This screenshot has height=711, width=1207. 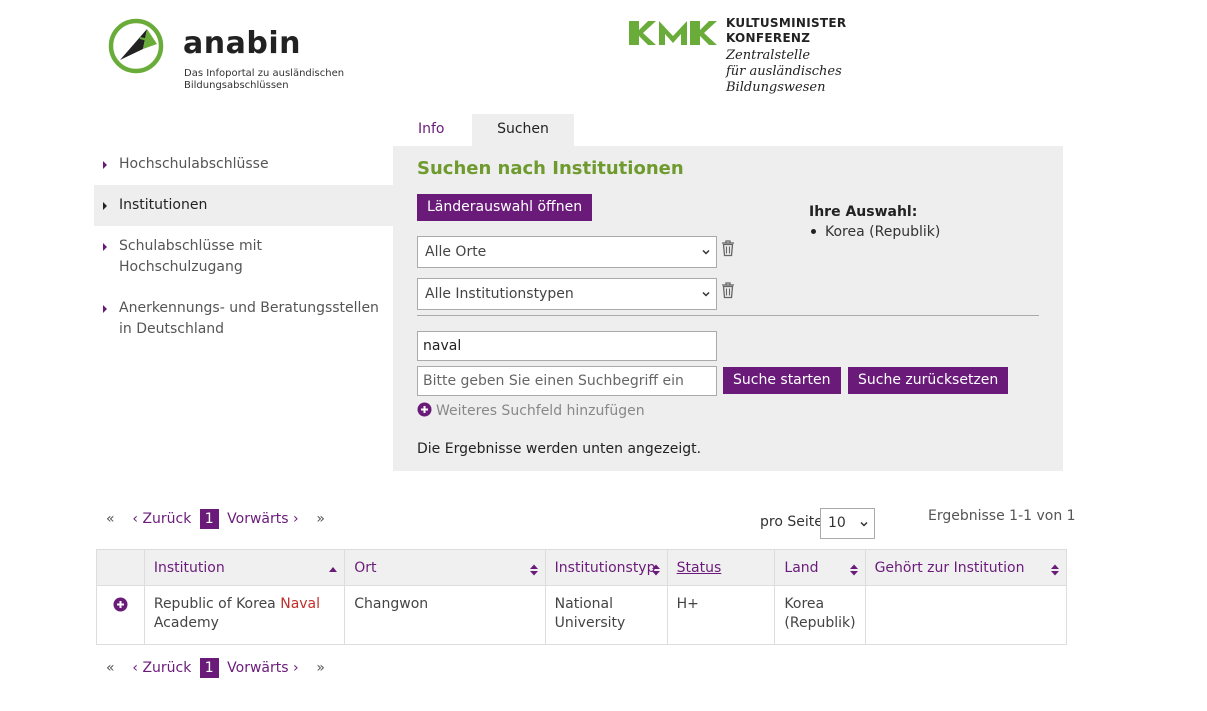 I want to click on expand-column-header, so click(x=120, y=567).